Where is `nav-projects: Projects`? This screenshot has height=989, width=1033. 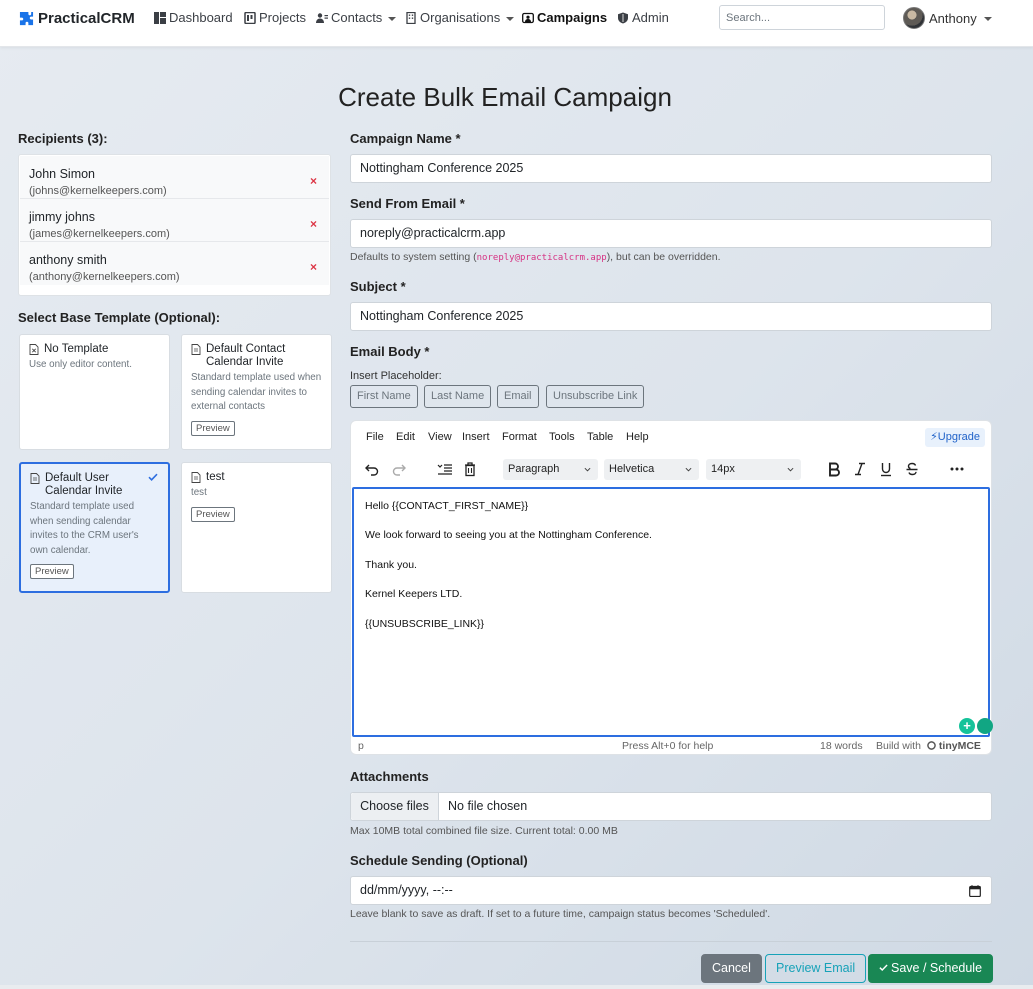 nav-projects: Projects is located at coordinates (275, 17).